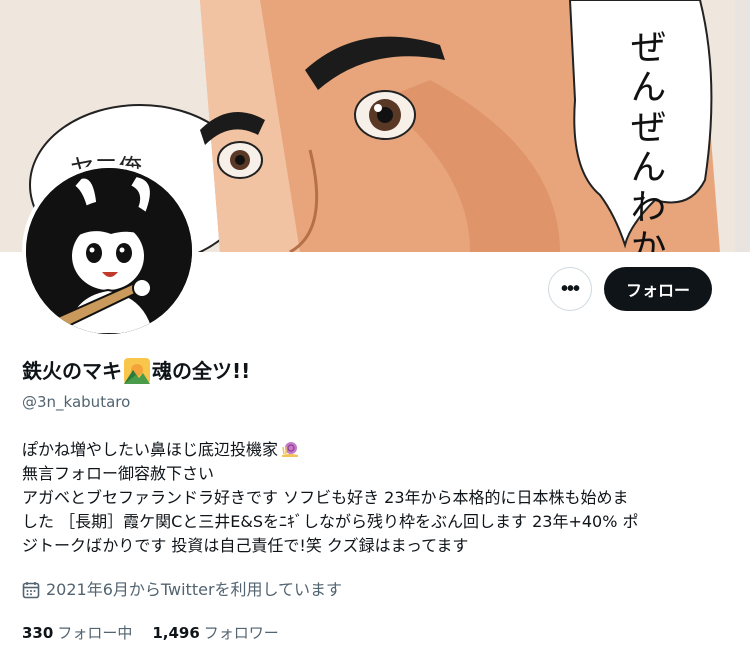 Image resolution: width=750 pixels, height=653 pixels. Describe the element at coordinates (657, 289) in the screenshot. I see `follow-button: フォロー` at that location.